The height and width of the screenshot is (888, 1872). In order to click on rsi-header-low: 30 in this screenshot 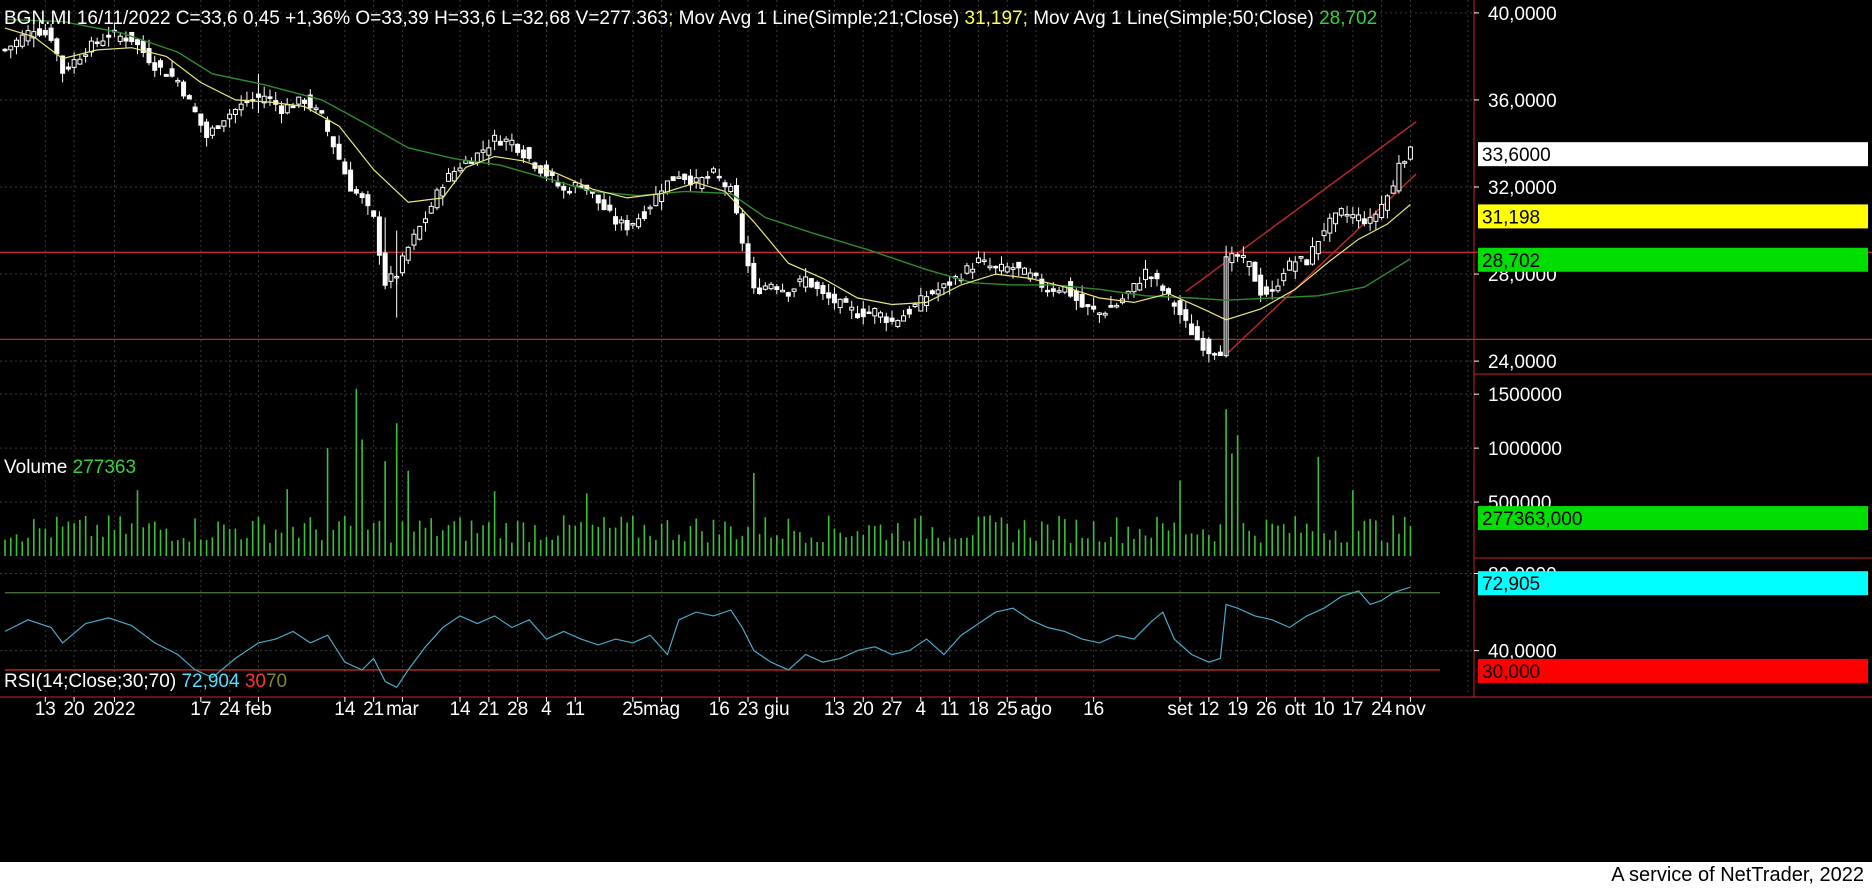, I will do `click(255, 681)`.